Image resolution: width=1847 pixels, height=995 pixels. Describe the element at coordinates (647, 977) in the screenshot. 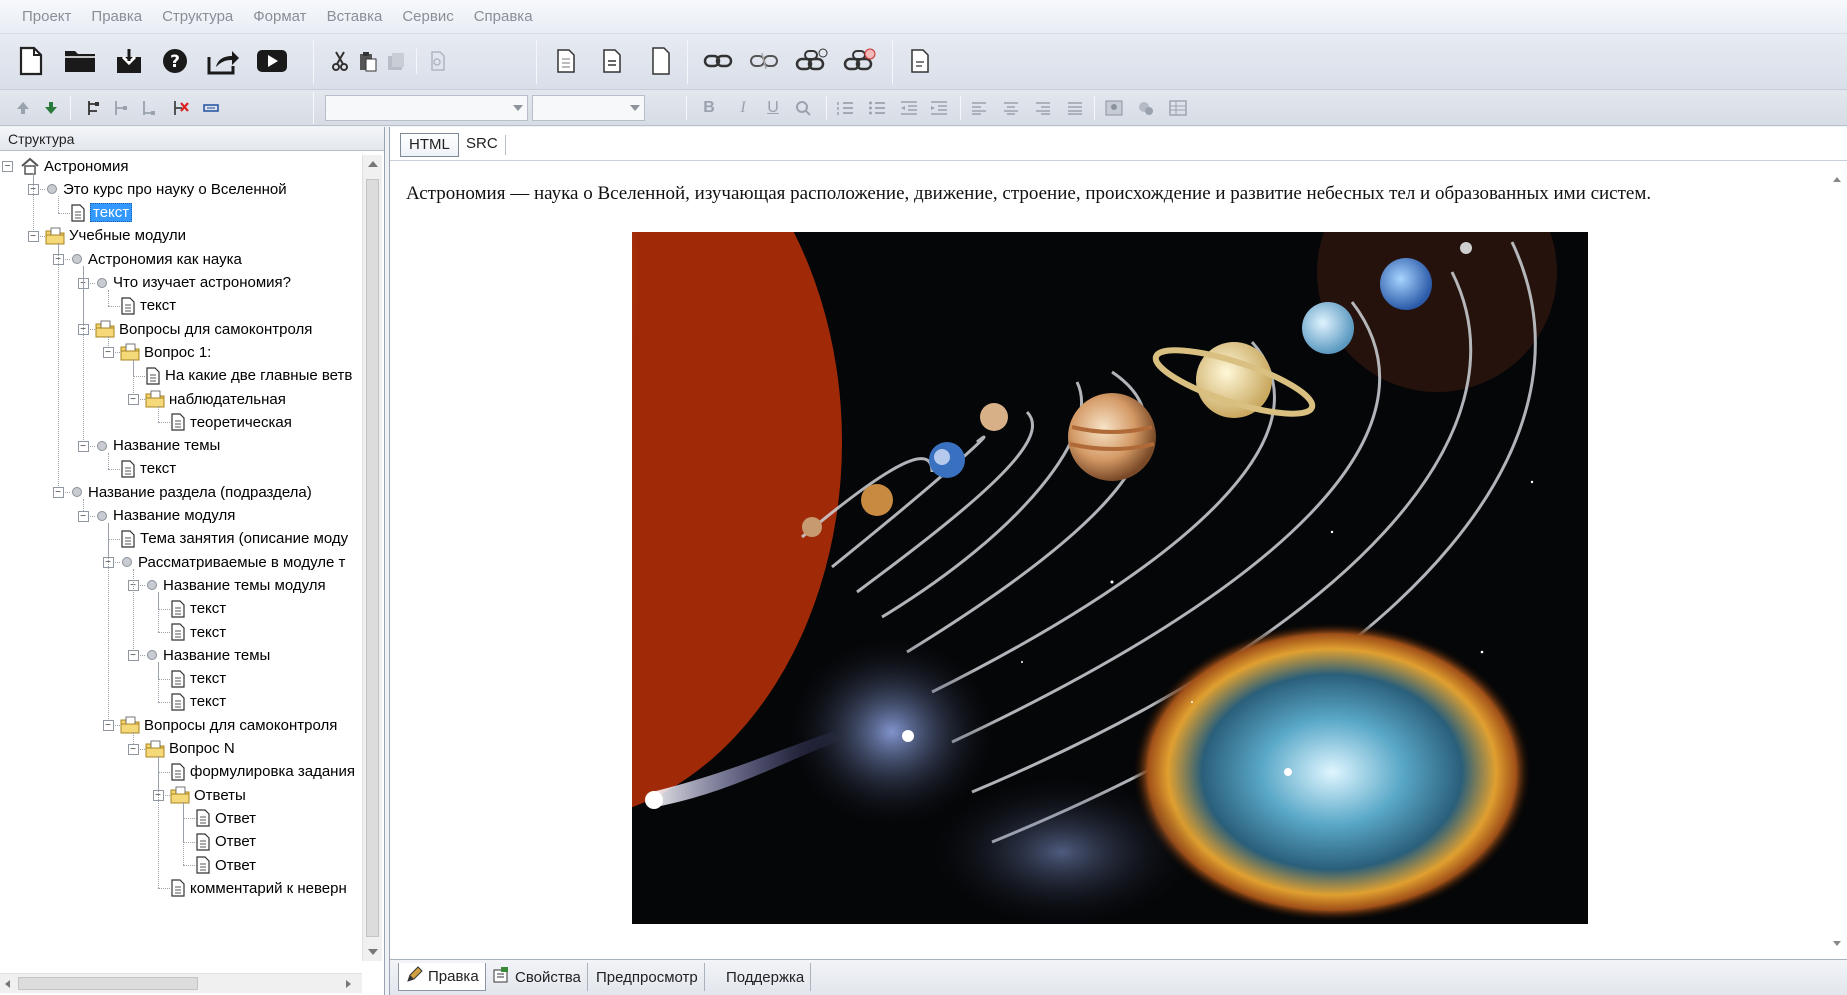

I see `tab-preview: Предпросмотр` at that location.